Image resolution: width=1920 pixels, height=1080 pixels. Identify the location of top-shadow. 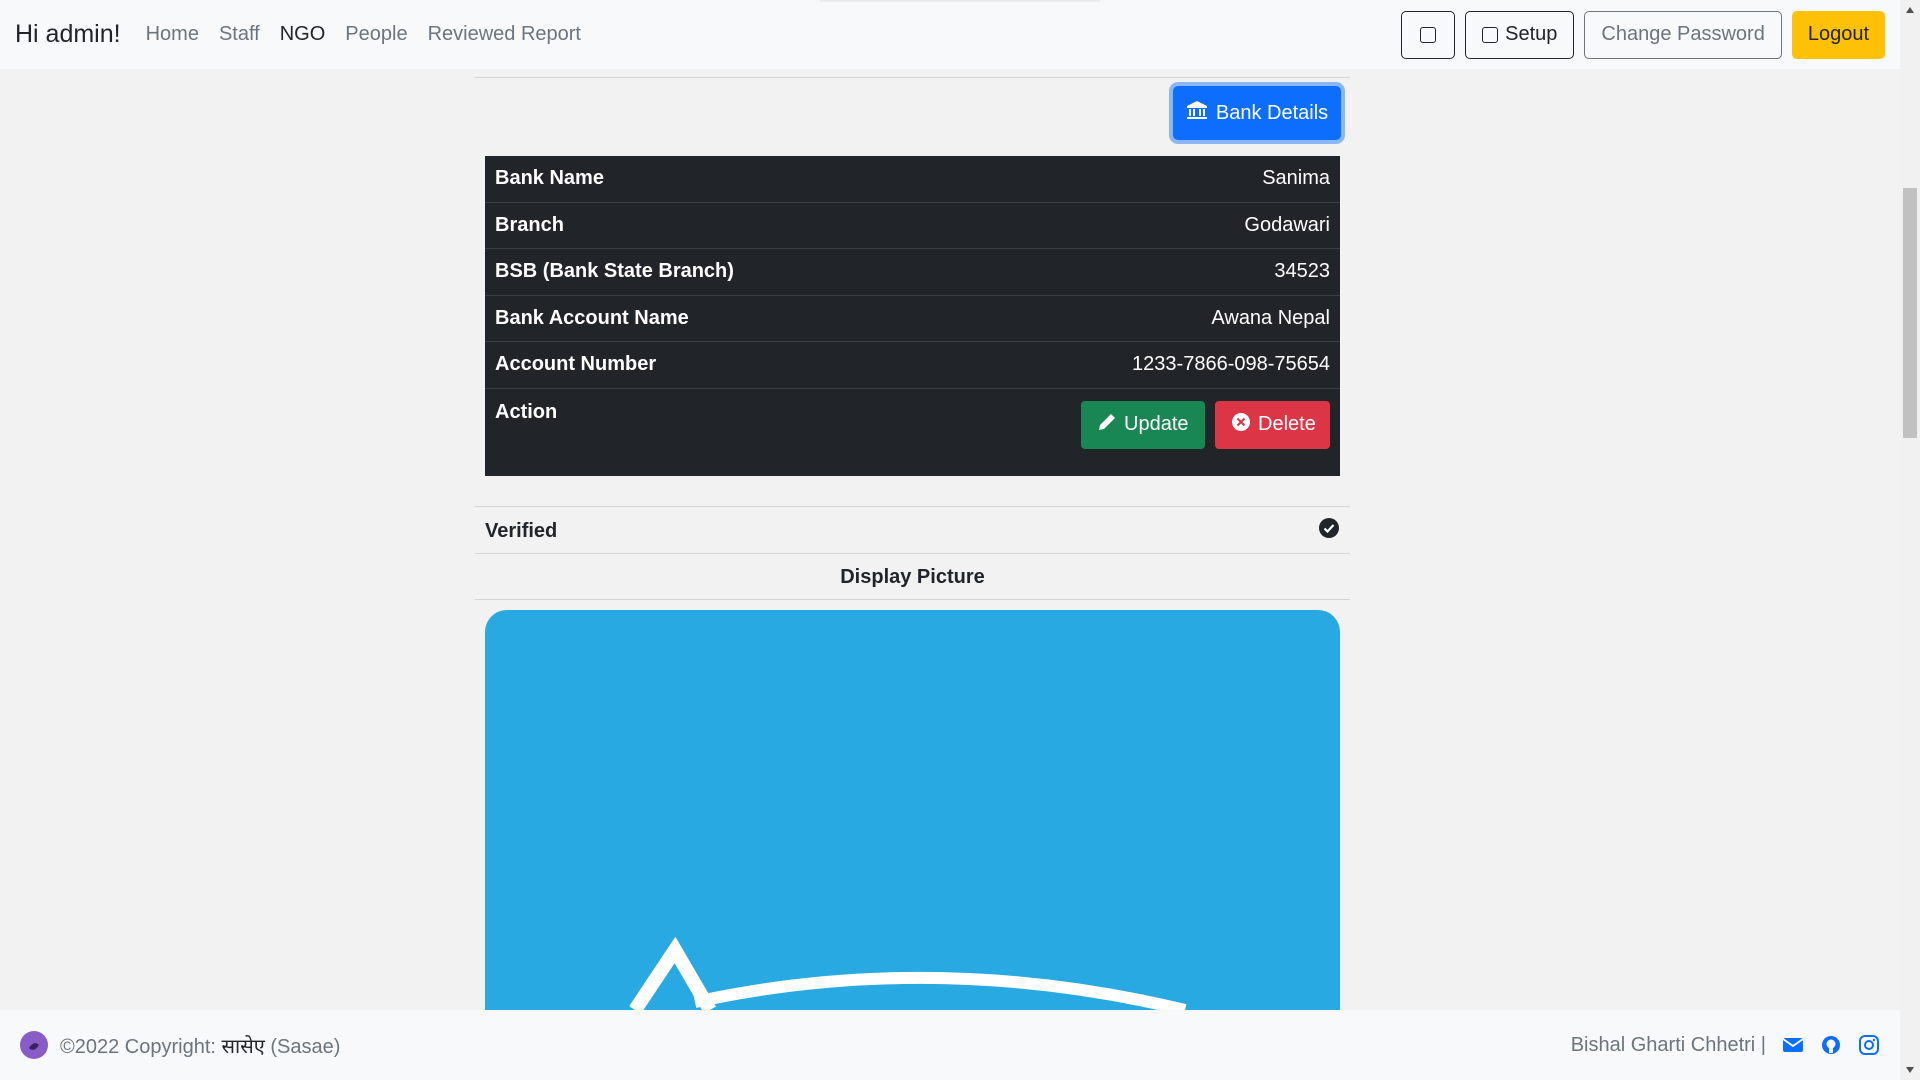
(960, 1).